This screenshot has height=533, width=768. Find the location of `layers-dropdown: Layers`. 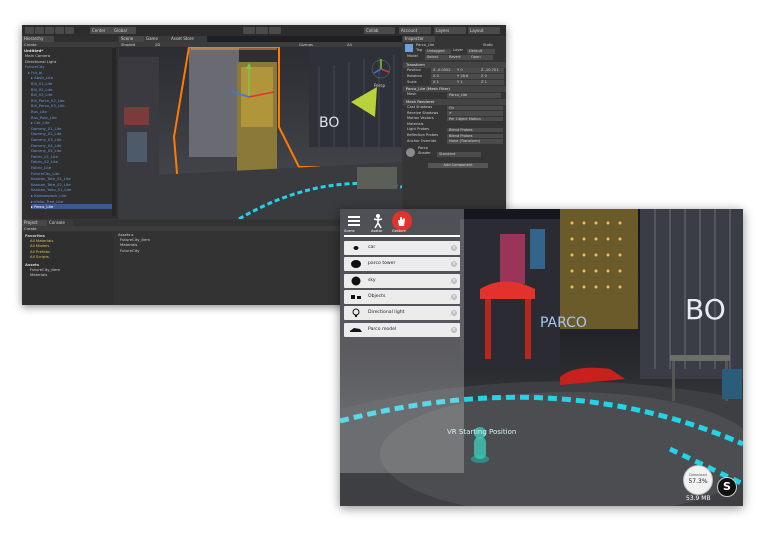

layers-dropdown: Layers is located at coordinates (450, 30).